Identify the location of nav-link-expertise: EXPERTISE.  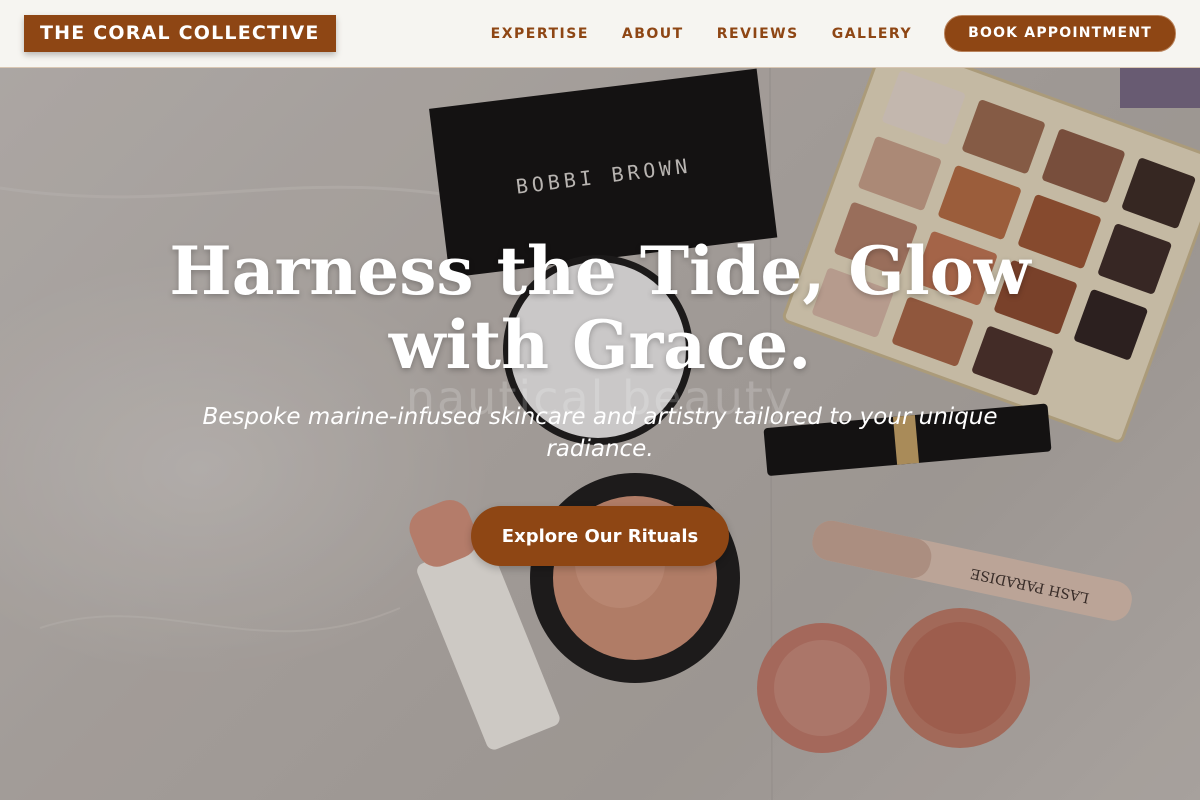
(540, 34).